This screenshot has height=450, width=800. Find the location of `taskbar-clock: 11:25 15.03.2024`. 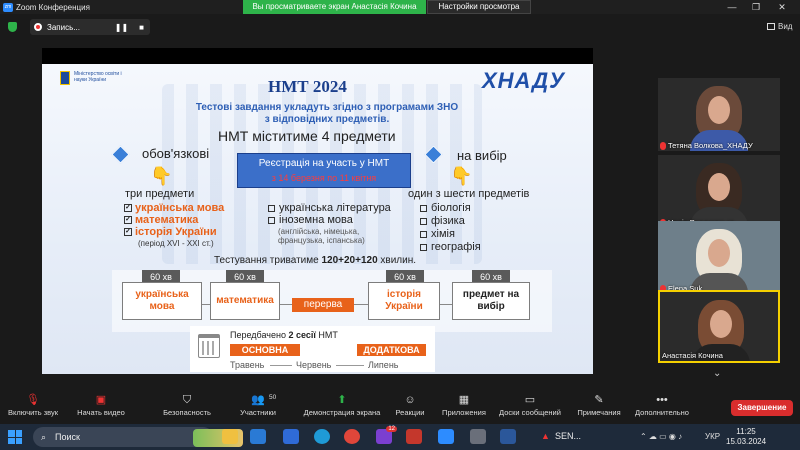

taskbar-clock: 11:25 15.03.2024 is located at coordinates (746, 437).